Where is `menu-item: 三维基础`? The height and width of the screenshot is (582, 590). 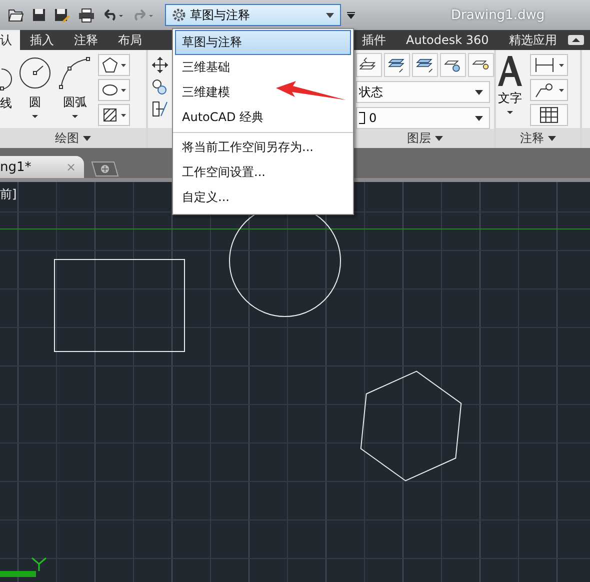 menu-item: 三维基础 is located at coordinates (263, 67).